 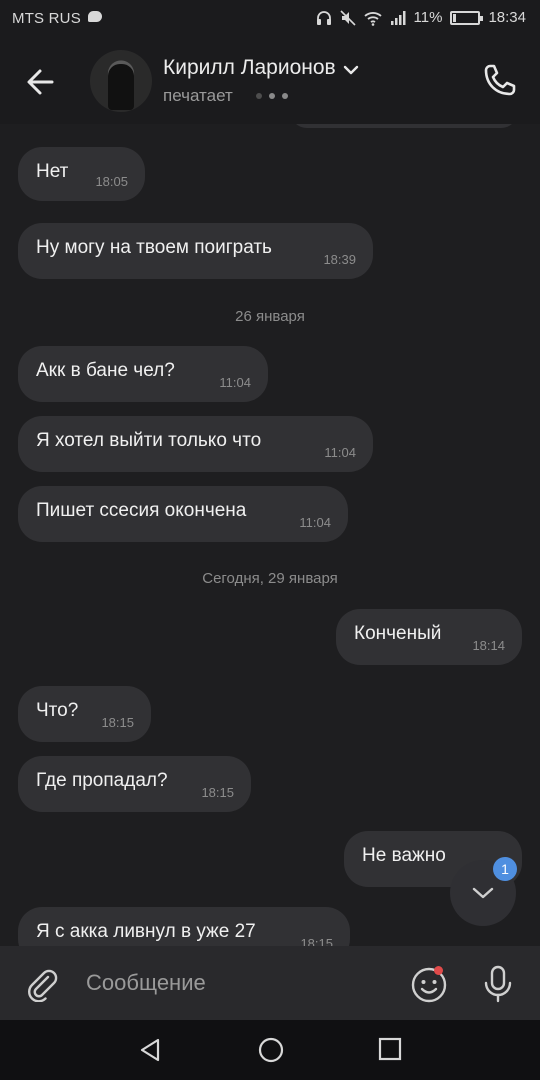 I want to click on message-bubble-incoming: Ну могу на твоем поиграть 18:39, so click(x=195, y=251).